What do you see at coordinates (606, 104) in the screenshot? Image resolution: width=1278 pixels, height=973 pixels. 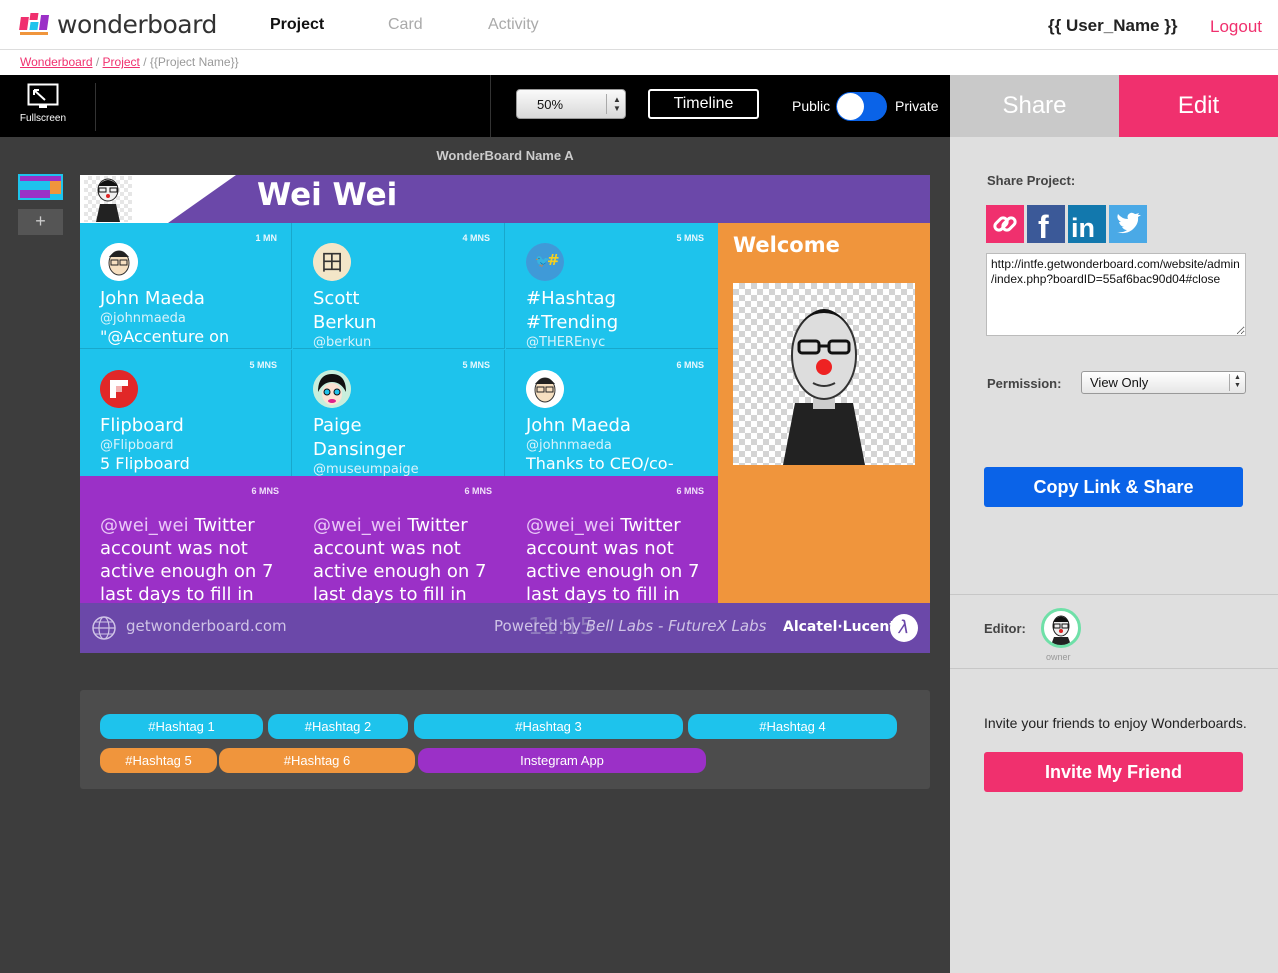 I see `zoom-divider` at bounding box center [606, 104].